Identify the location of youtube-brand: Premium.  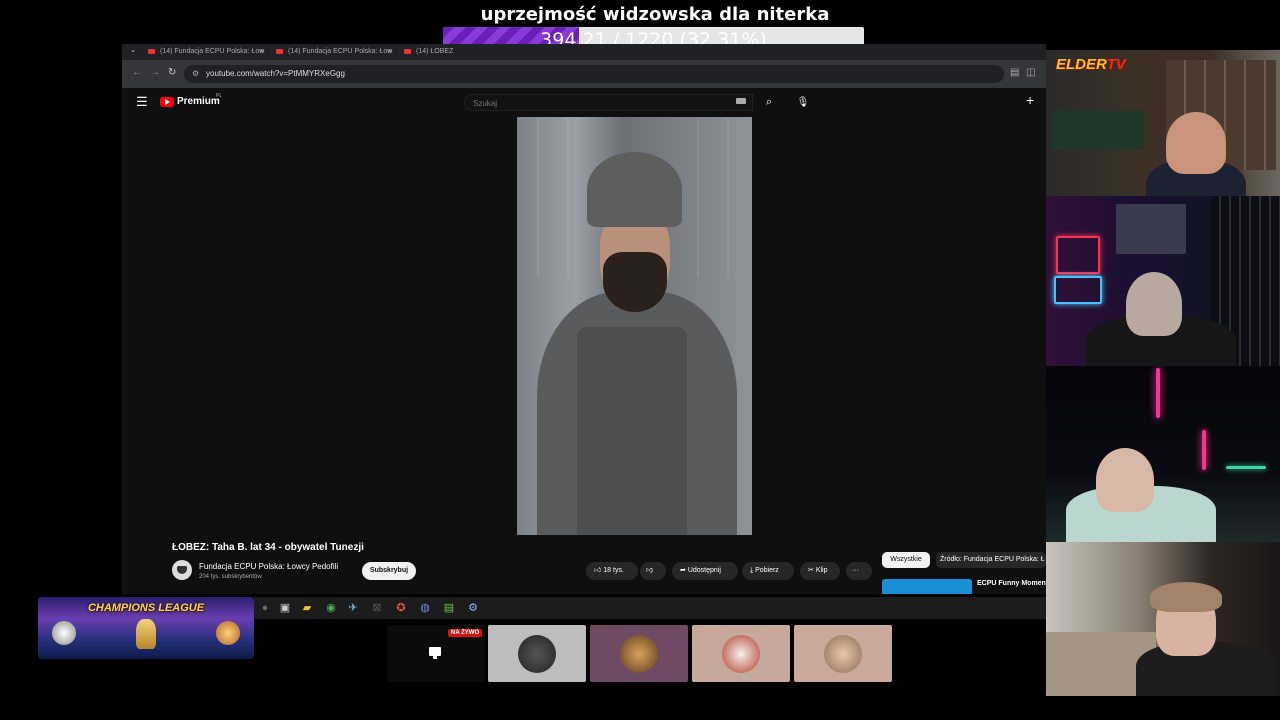
(198, 101).